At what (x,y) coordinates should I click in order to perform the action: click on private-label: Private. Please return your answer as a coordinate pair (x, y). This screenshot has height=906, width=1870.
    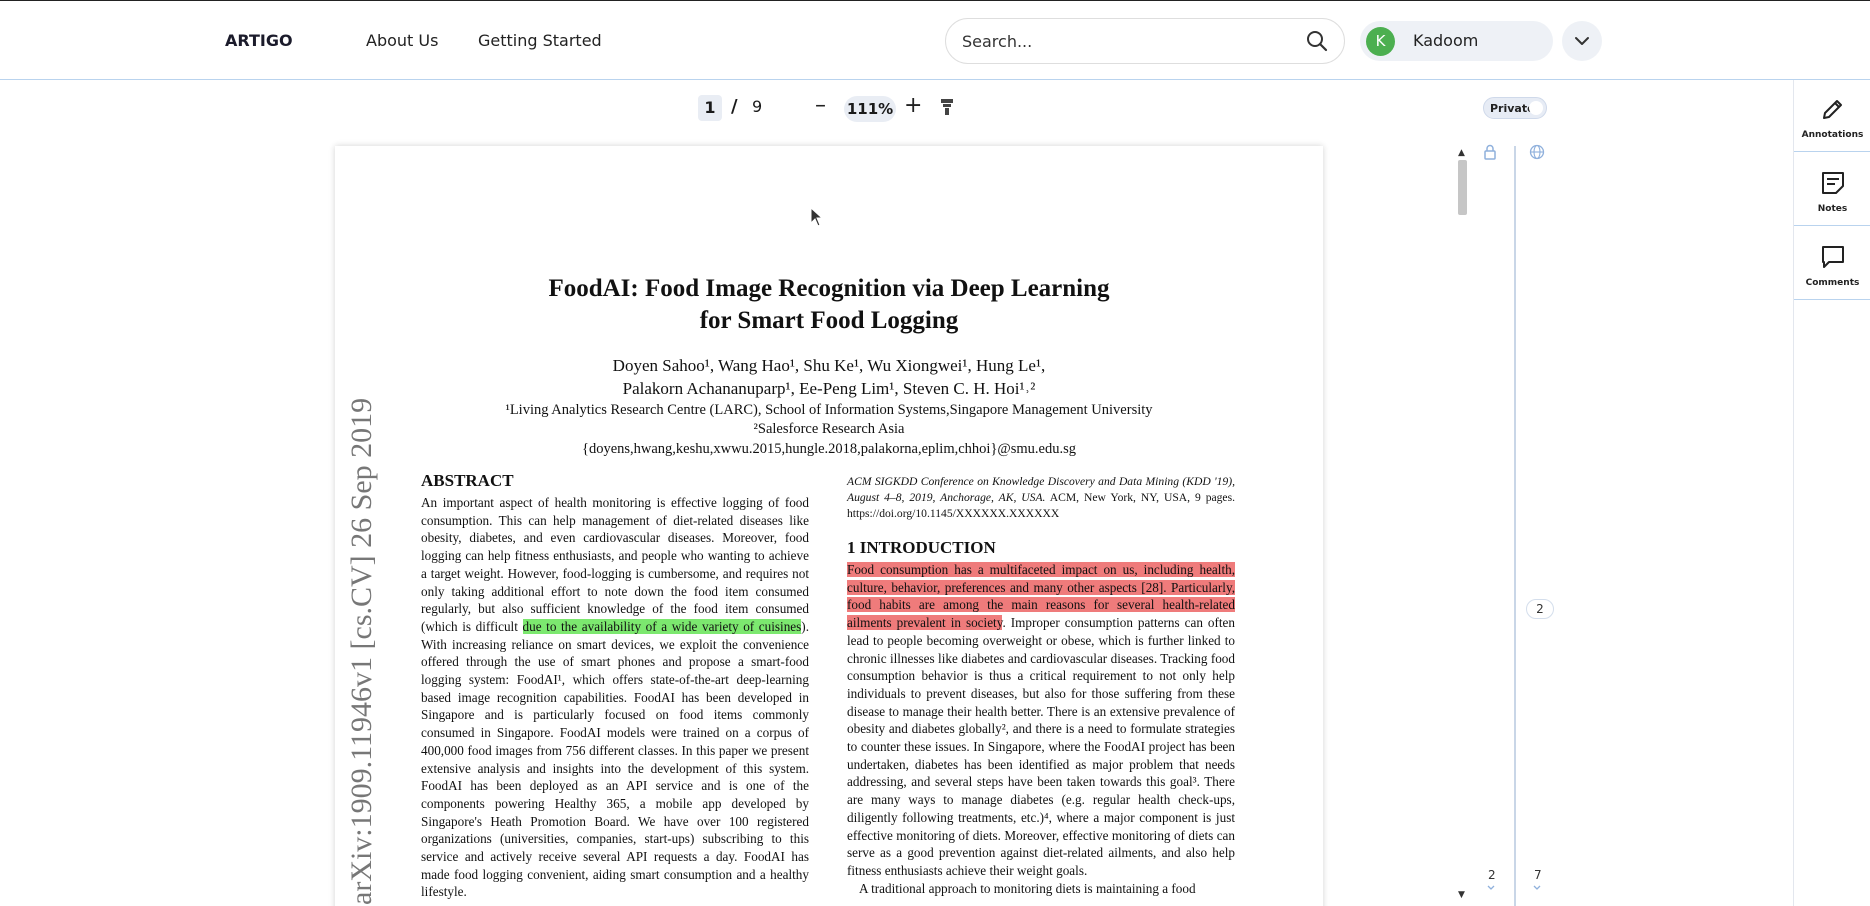
    Looking at the image, I should click on (1512, 108).